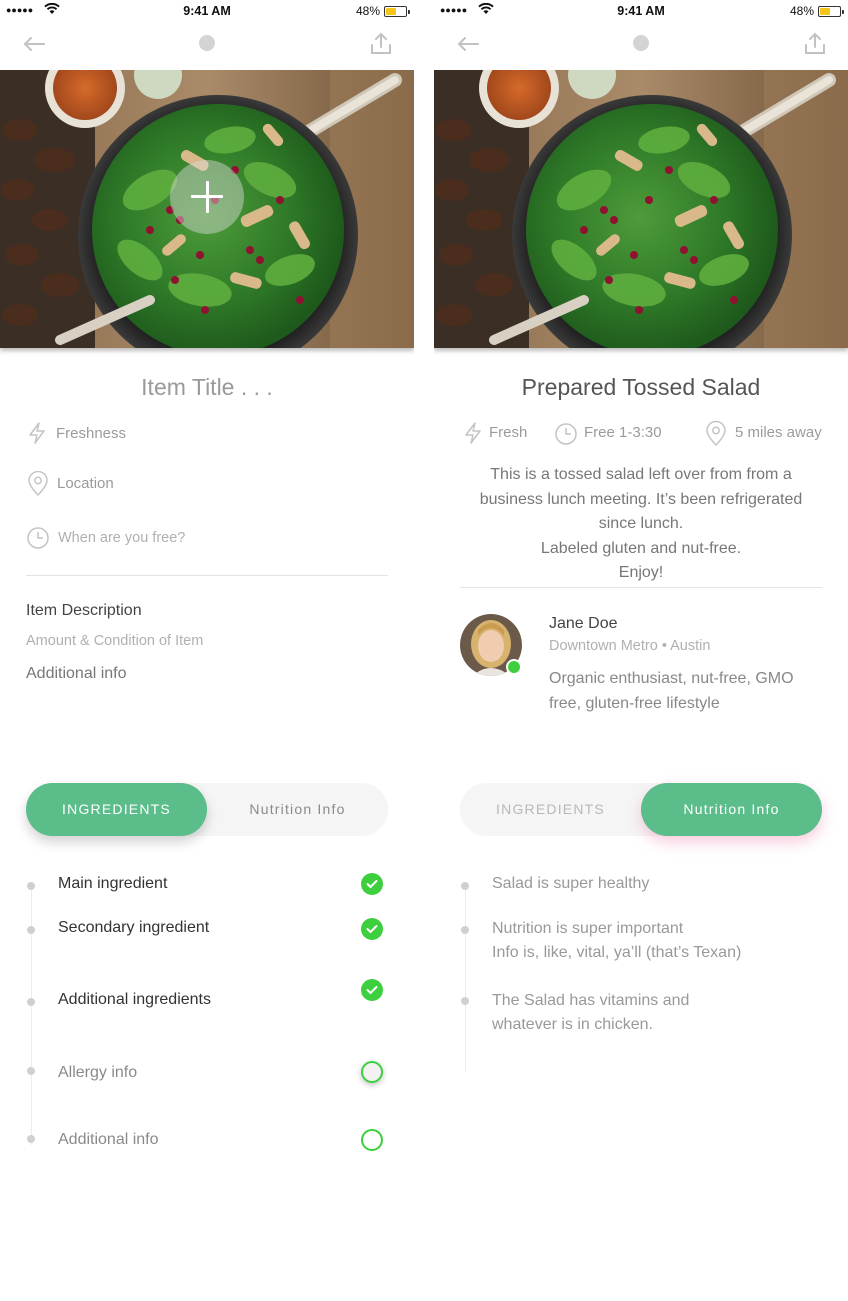  I want to click on availability-field: When are you free?, so click(136, 538).